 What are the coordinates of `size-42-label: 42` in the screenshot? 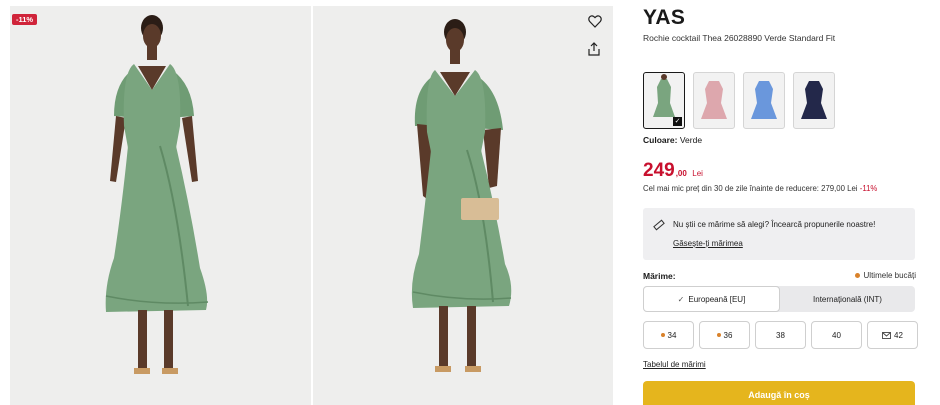 It's located at (898, 335).